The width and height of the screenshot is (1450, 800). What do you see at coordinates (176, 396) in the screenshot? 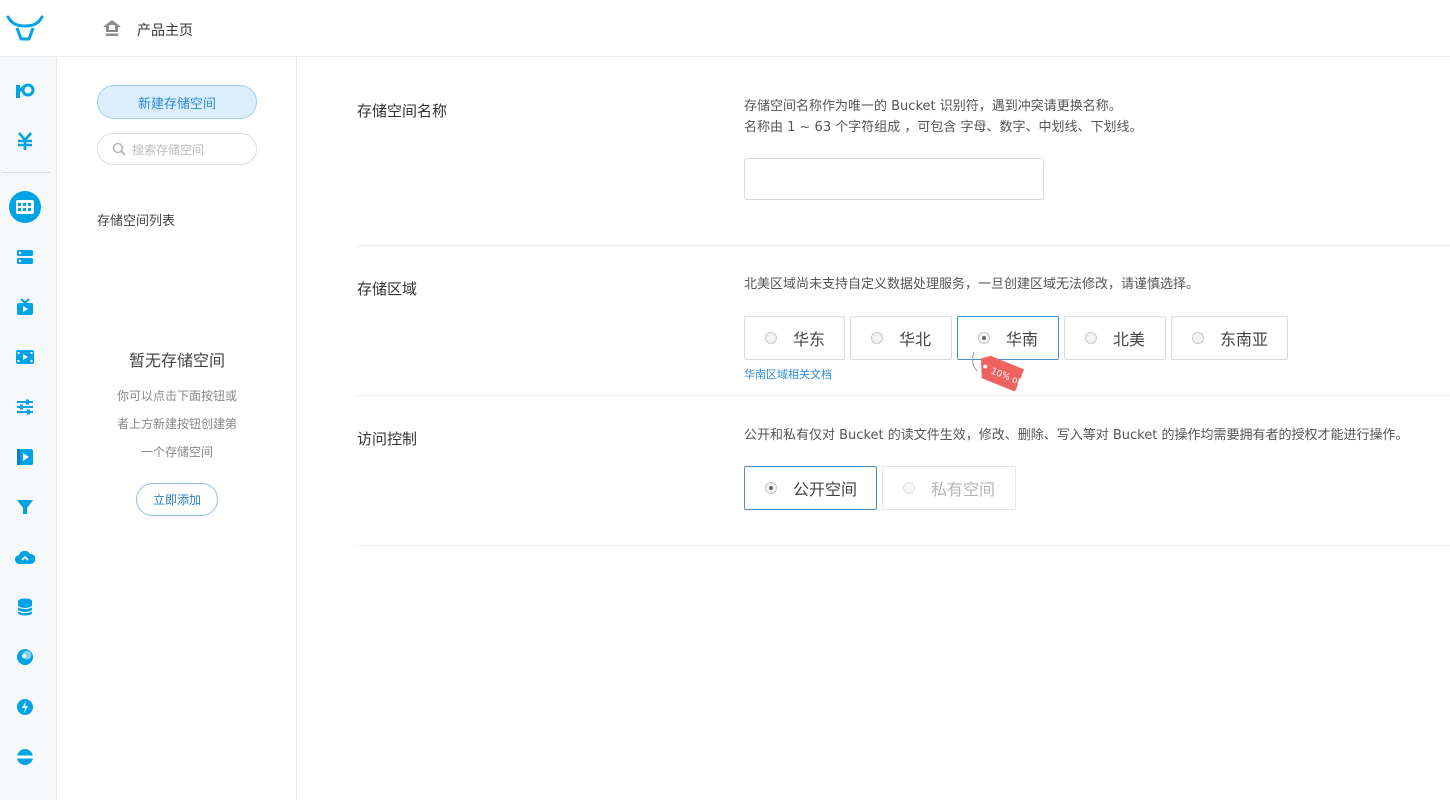
I see `empty-state-text: 你可以点击下面按钮或` at bounding box center [176, 396].